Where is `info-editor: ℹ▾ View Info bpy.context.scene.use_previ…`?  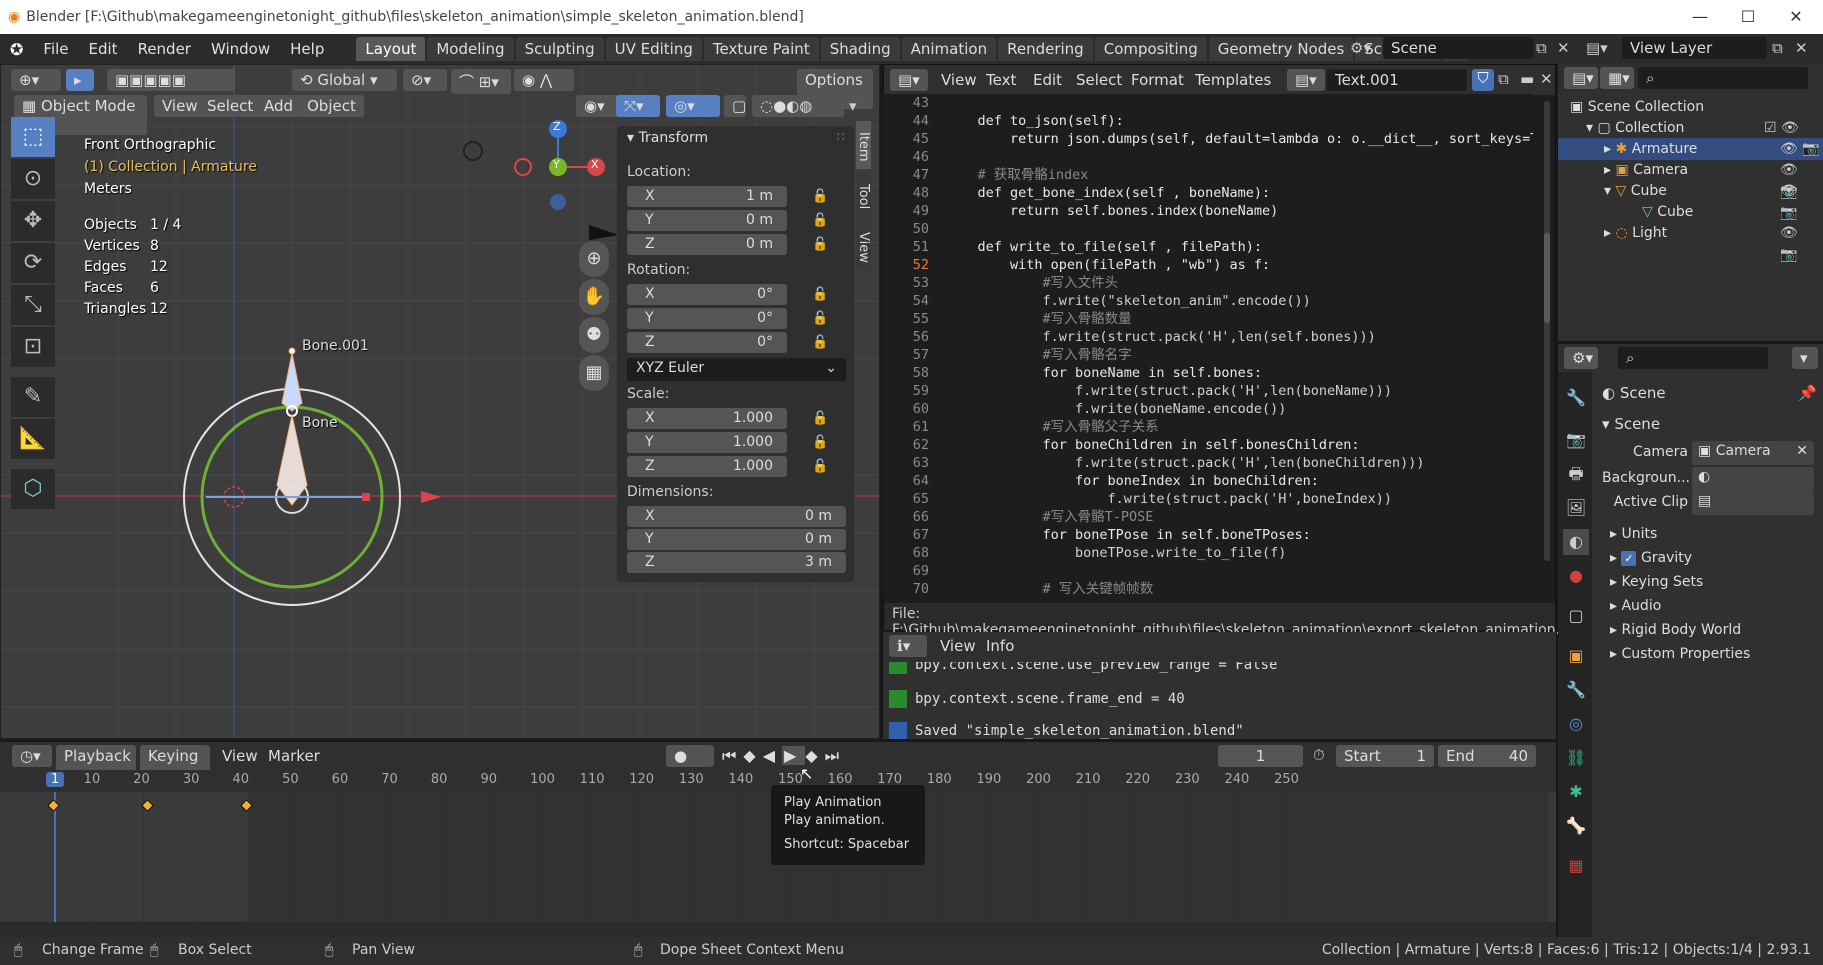
info-editor: ℹ▾ View Info bpy.context.scene.use_previ… is located at coordinates (1219, 685).